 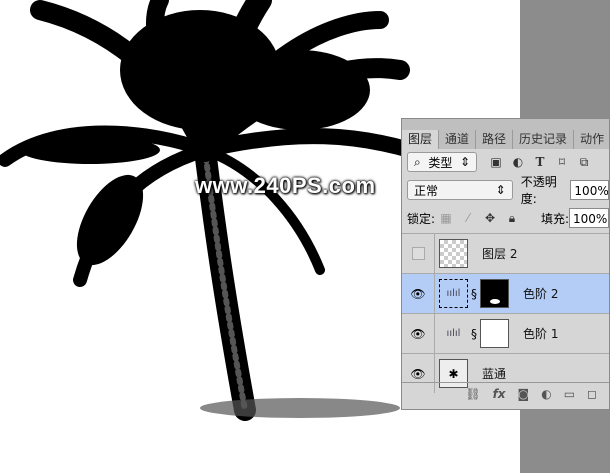 I want to click on adjustment-layer-icon: ◐, so click(x=546, y=394).